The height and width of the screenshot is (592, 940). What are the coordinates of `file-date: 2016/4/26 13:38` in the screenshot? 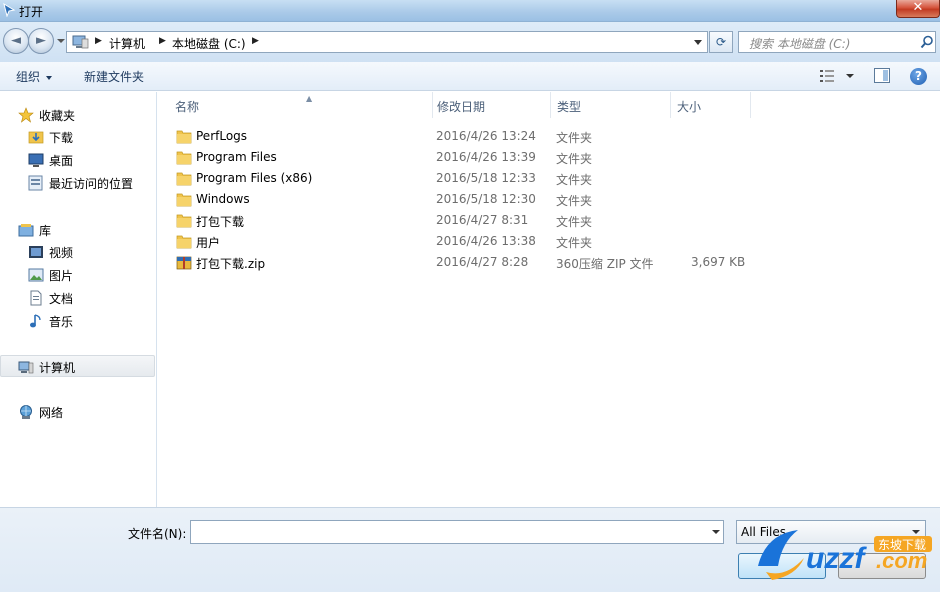 It's located at (486, 241).